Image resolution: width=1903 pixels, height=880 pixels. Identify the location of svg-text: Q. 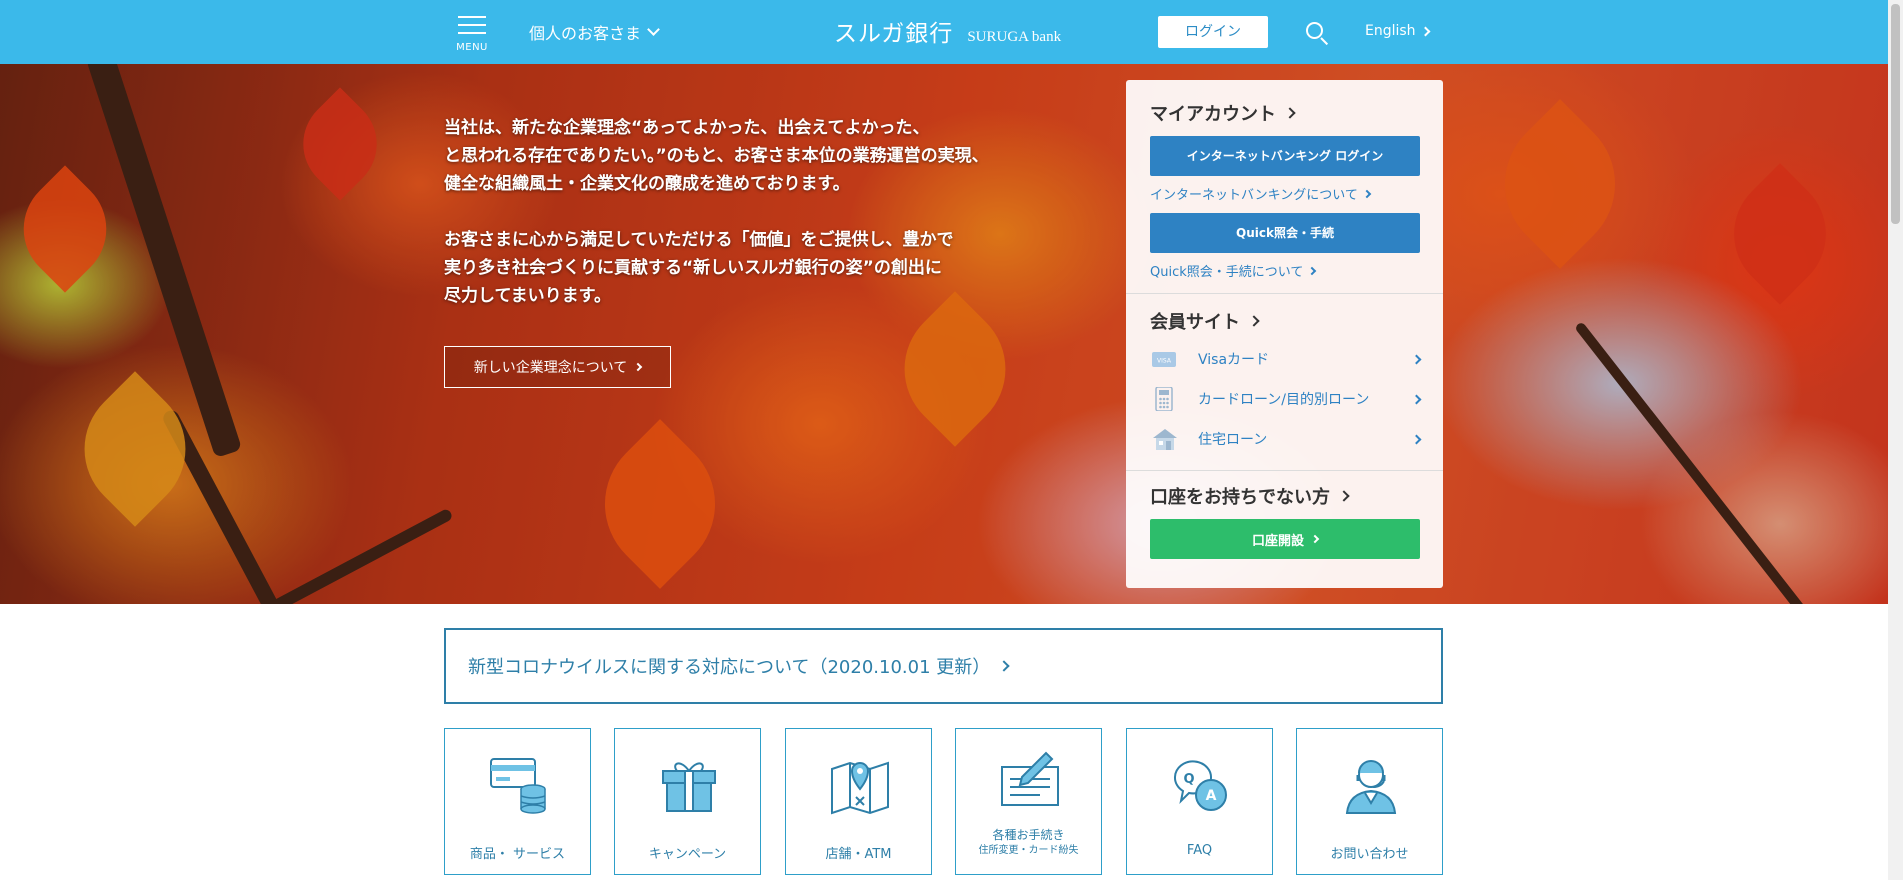
(1188, 779).